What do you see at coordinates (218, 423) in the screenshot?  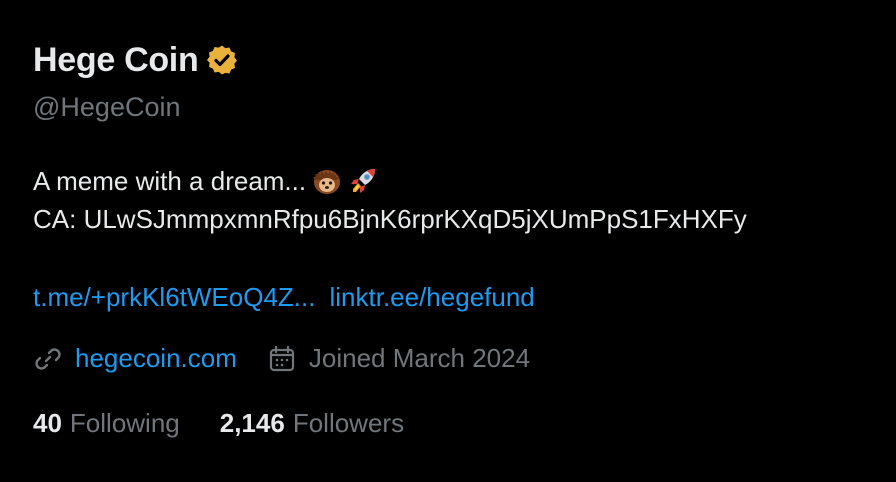 I see `follow-stats: 40 Following 2,146 Followers` at bounding box center [218, 423].